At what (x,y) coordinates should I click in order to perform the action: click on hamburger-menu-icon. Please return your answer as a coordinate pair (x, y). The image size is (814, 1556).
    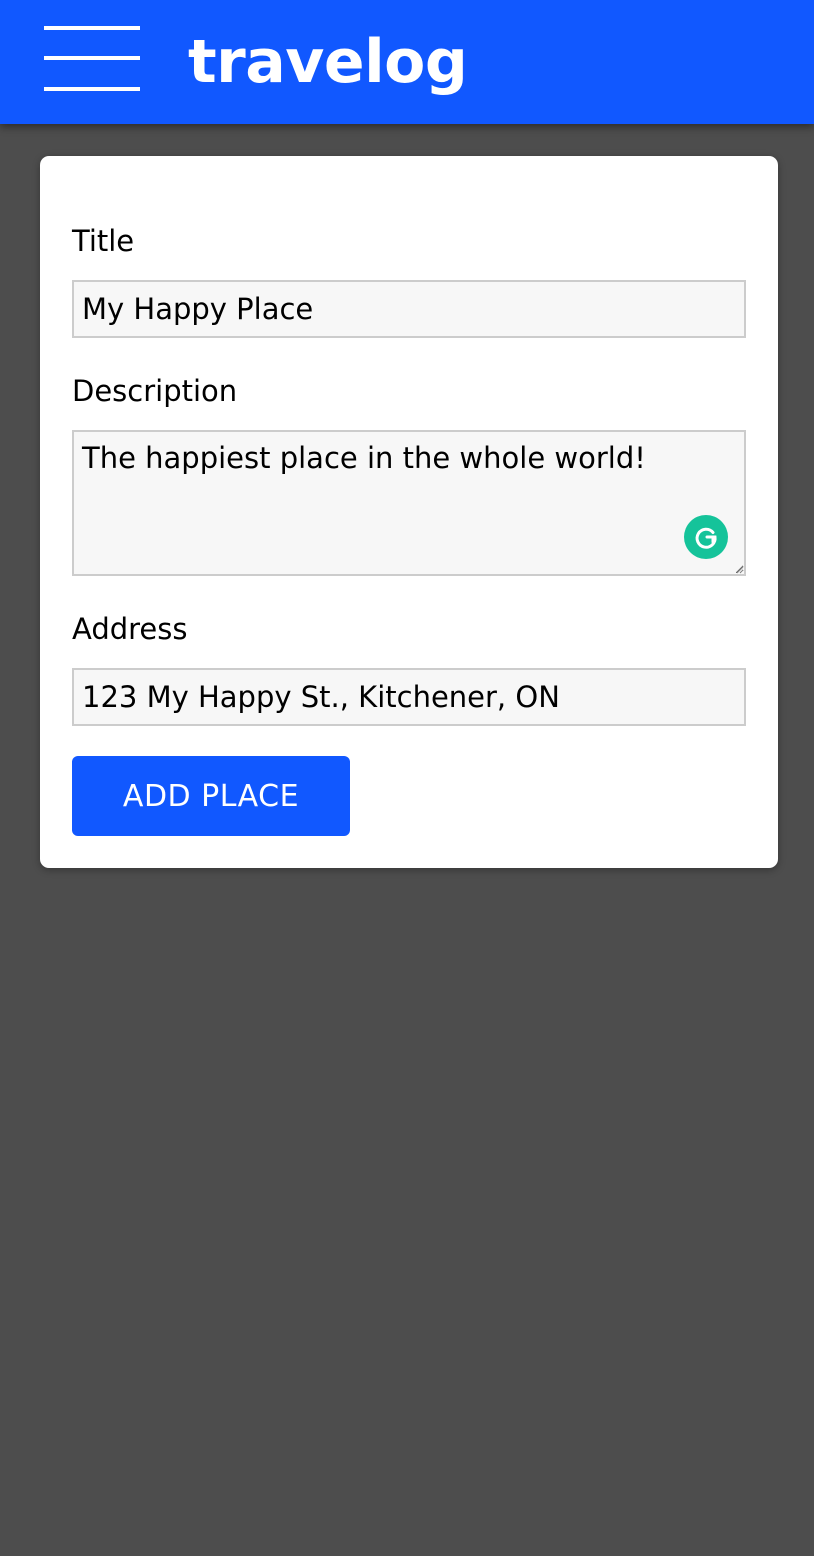
    Looking at the image, I should click on (92, 59).